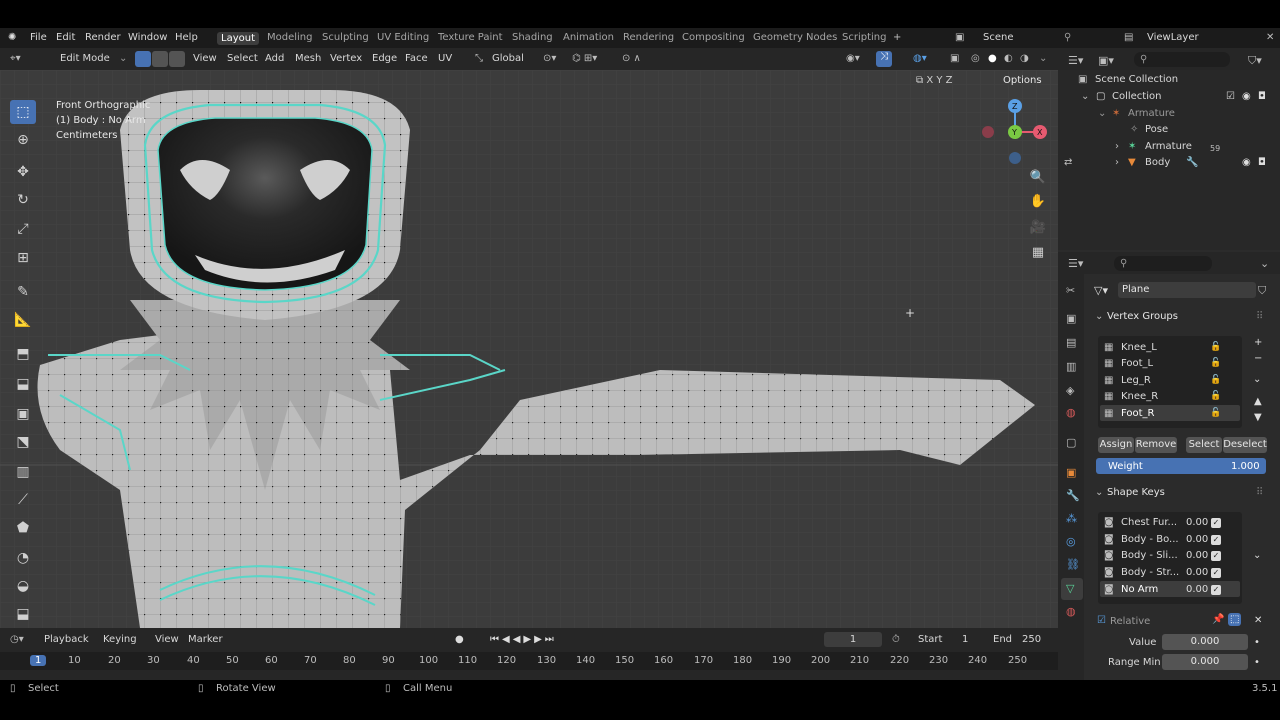  What do you see at coordinates (445, 58) in the screenshot?
I see `menu-uv: UV` at bounding box center [445, 58].